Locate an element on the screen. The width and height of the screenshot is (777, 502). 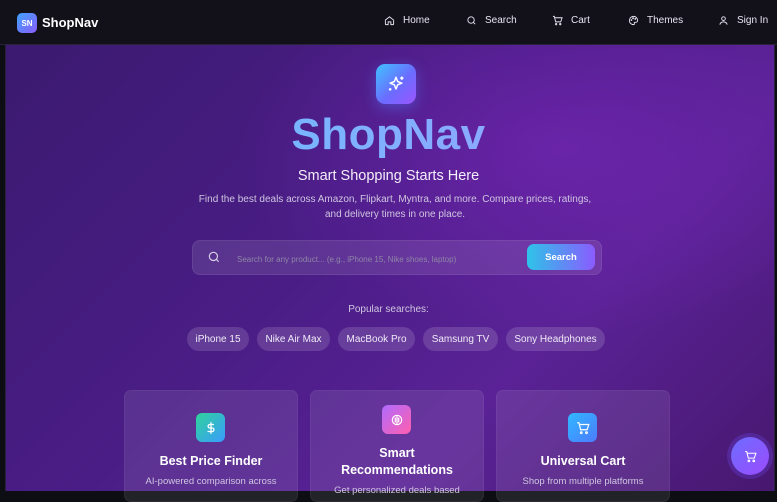
popular-chip: Nike Air Max is located at coordinates (293, 339).